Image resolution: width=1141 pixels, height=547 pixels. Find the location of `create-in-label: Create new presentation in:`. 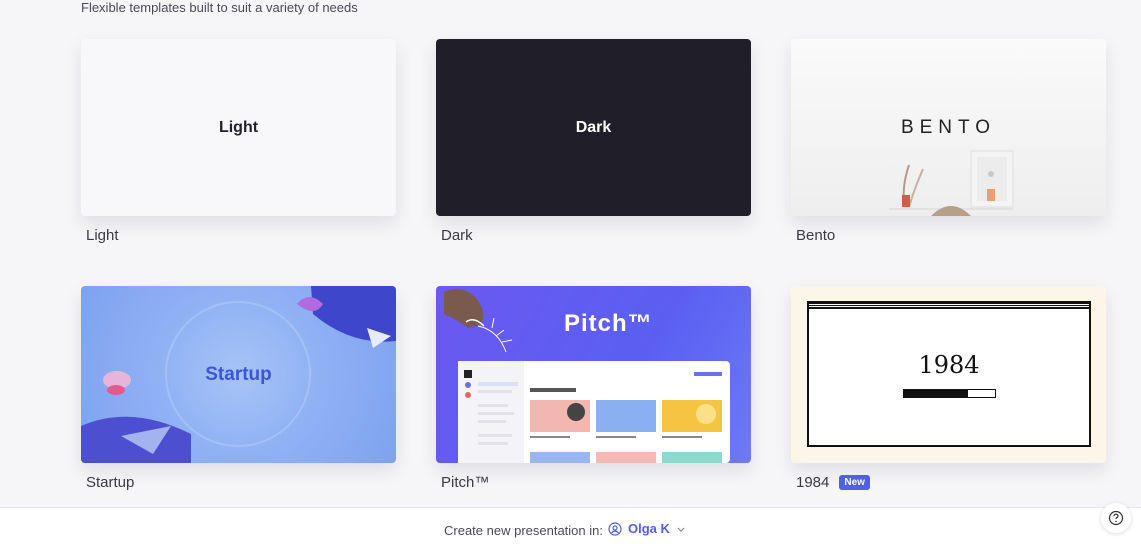

create-in-label: Create new presentation in: is located at coordinates (523, 530).